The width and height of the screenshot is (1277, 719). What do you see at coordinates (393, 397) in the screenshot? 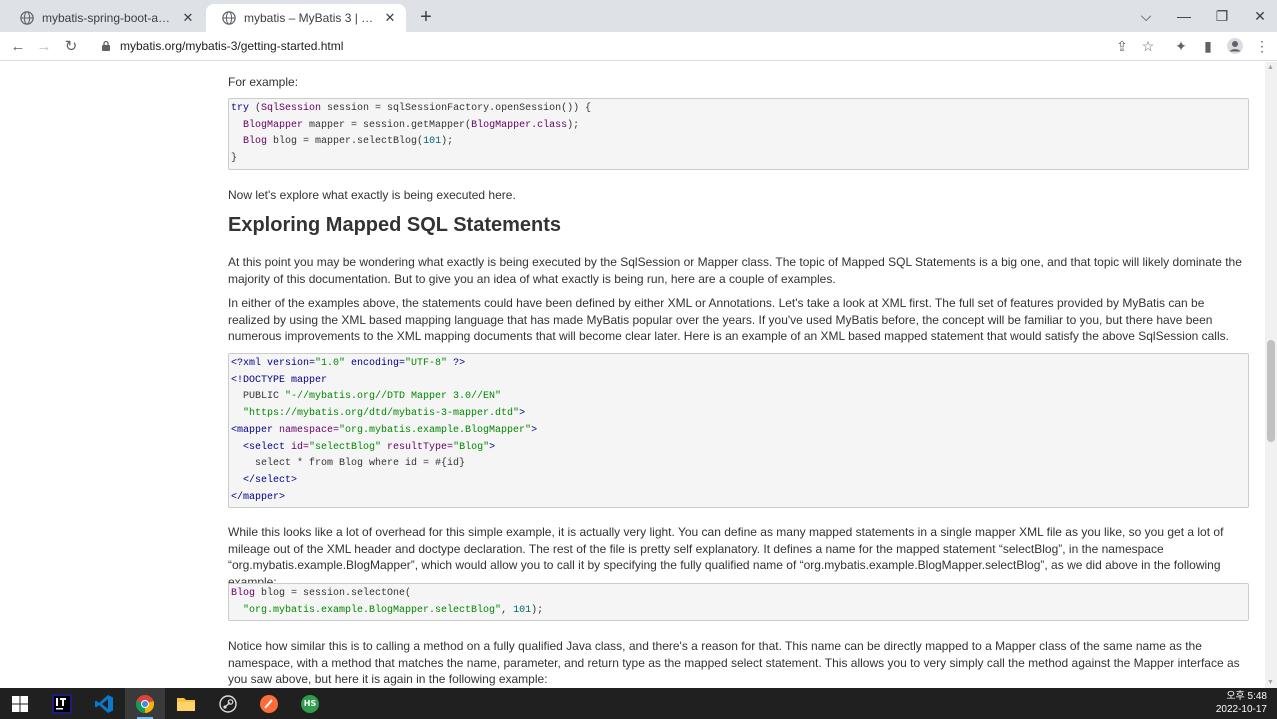
I see `code-token: "-//mybatis.org//DTD Mapper 3.0//EN"` at bounding box center [393, 397].